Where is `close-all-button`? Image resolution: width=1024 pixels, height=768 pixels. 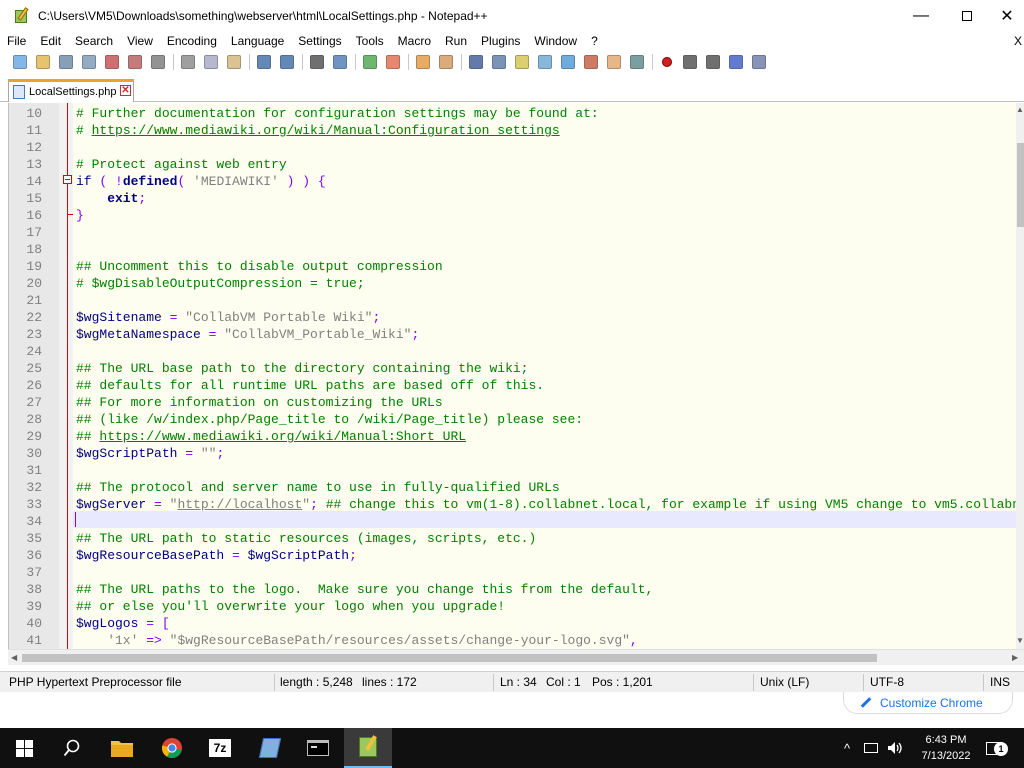 close-all-button is located at coordinates (135, 62).